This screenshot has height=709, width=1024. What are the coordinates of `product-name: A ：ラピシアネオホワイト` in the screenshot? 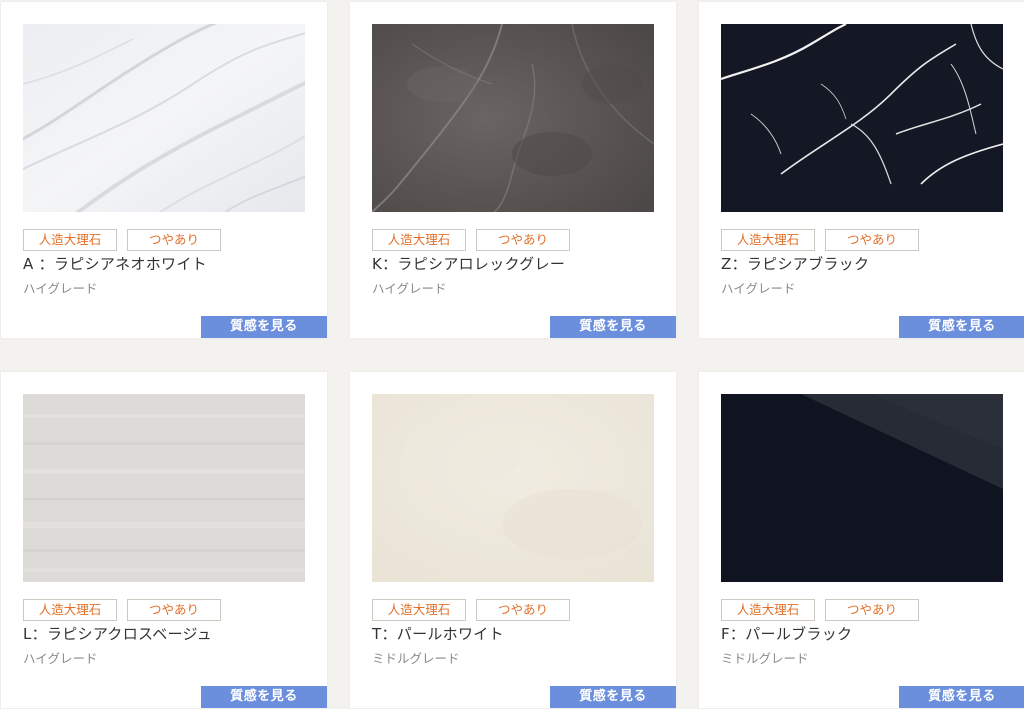 It's located at (115, 264).